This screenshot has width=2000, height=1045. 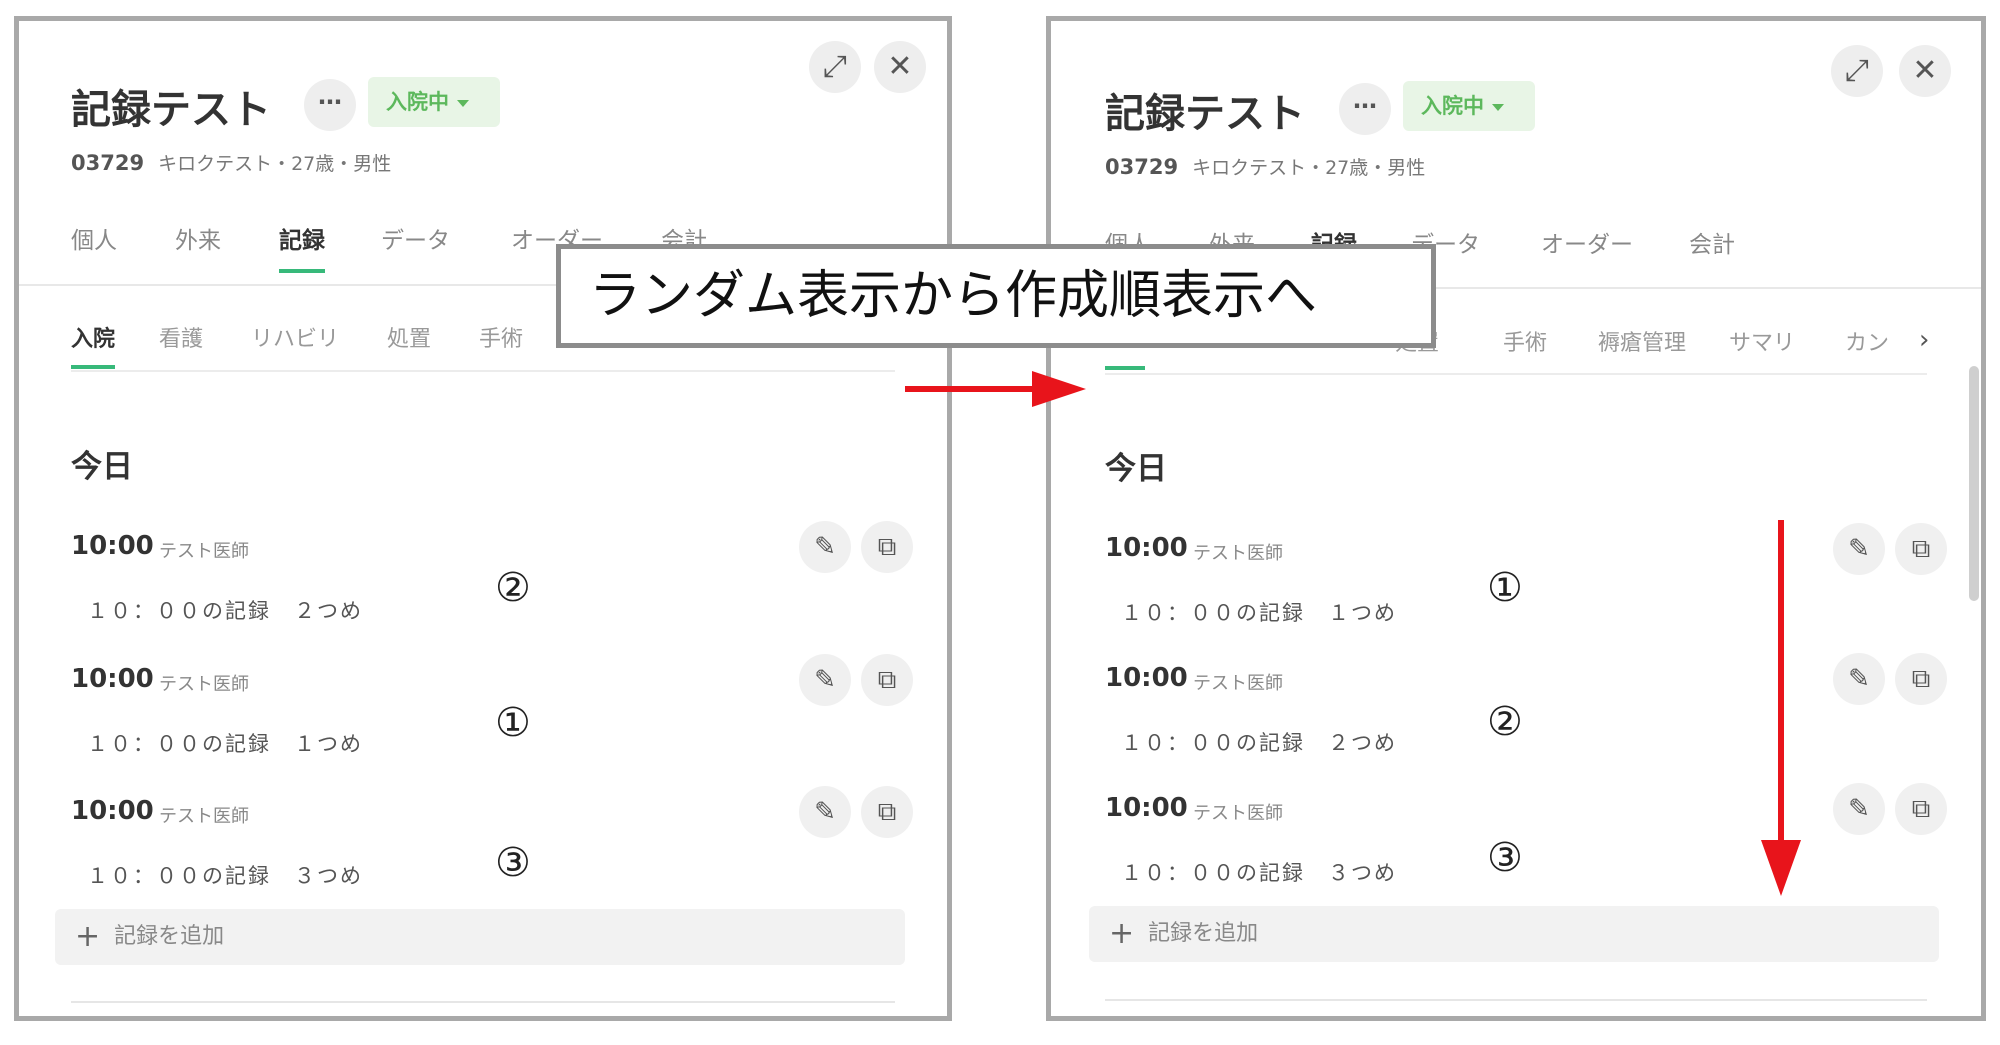 I want to click on right-arrow-icon, so click(x=995, y=389).